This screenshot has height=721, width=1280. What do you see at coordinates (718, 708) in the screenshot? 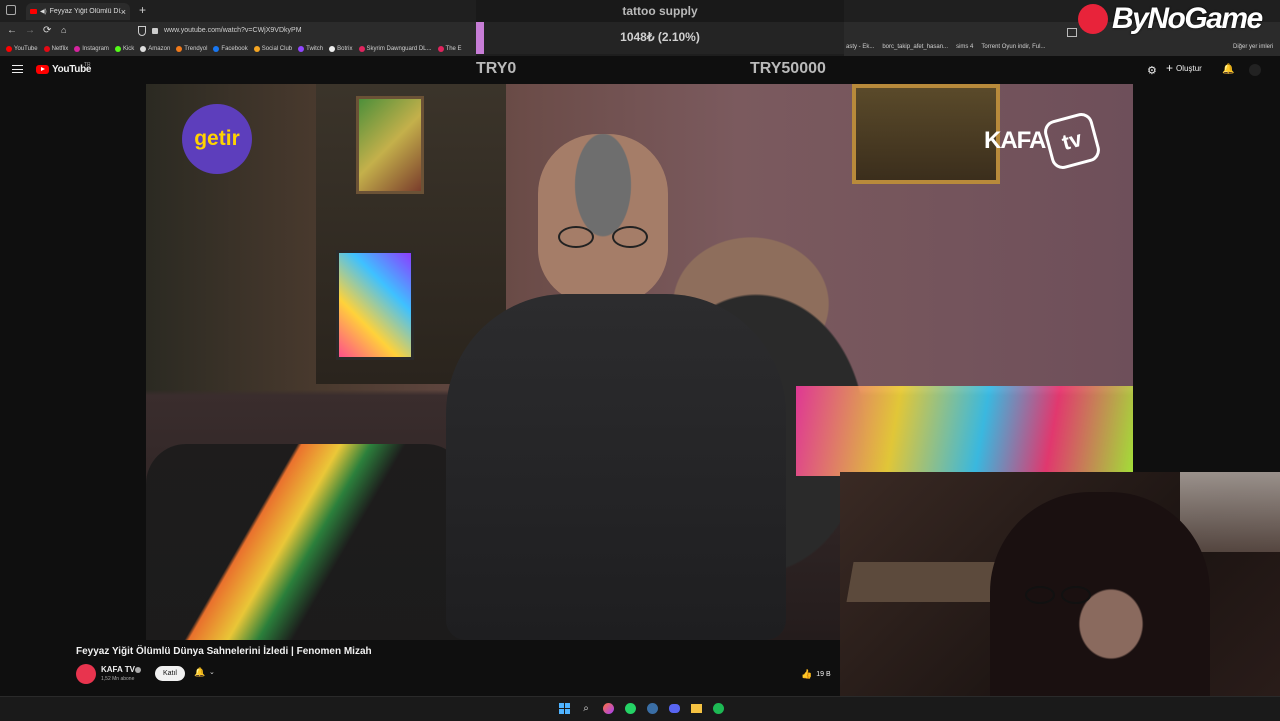
I see `spotify-icon` at bounding box center [718, 708].